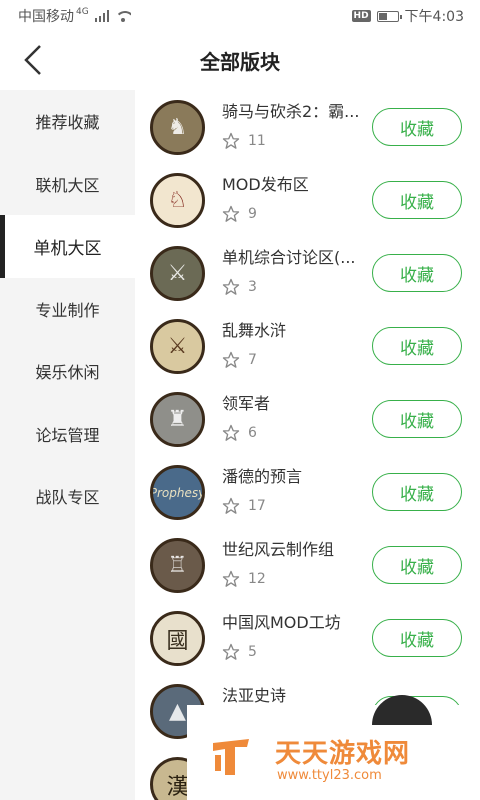 This screenshot has width=480, height=800. What do you see at coordinates (177, 711) in the screenshot?
I see `landscape-icon: ▲` at bounding box center [177, 711].